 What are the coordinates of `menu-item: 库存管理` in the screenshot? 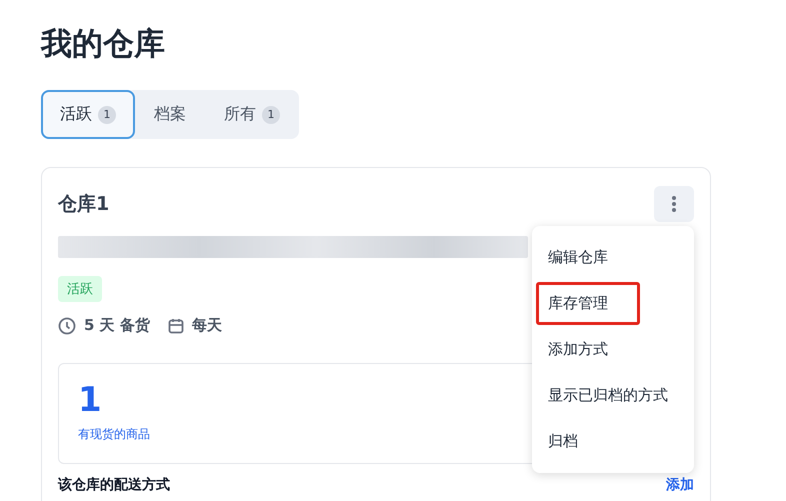 It's located at (588, 303).